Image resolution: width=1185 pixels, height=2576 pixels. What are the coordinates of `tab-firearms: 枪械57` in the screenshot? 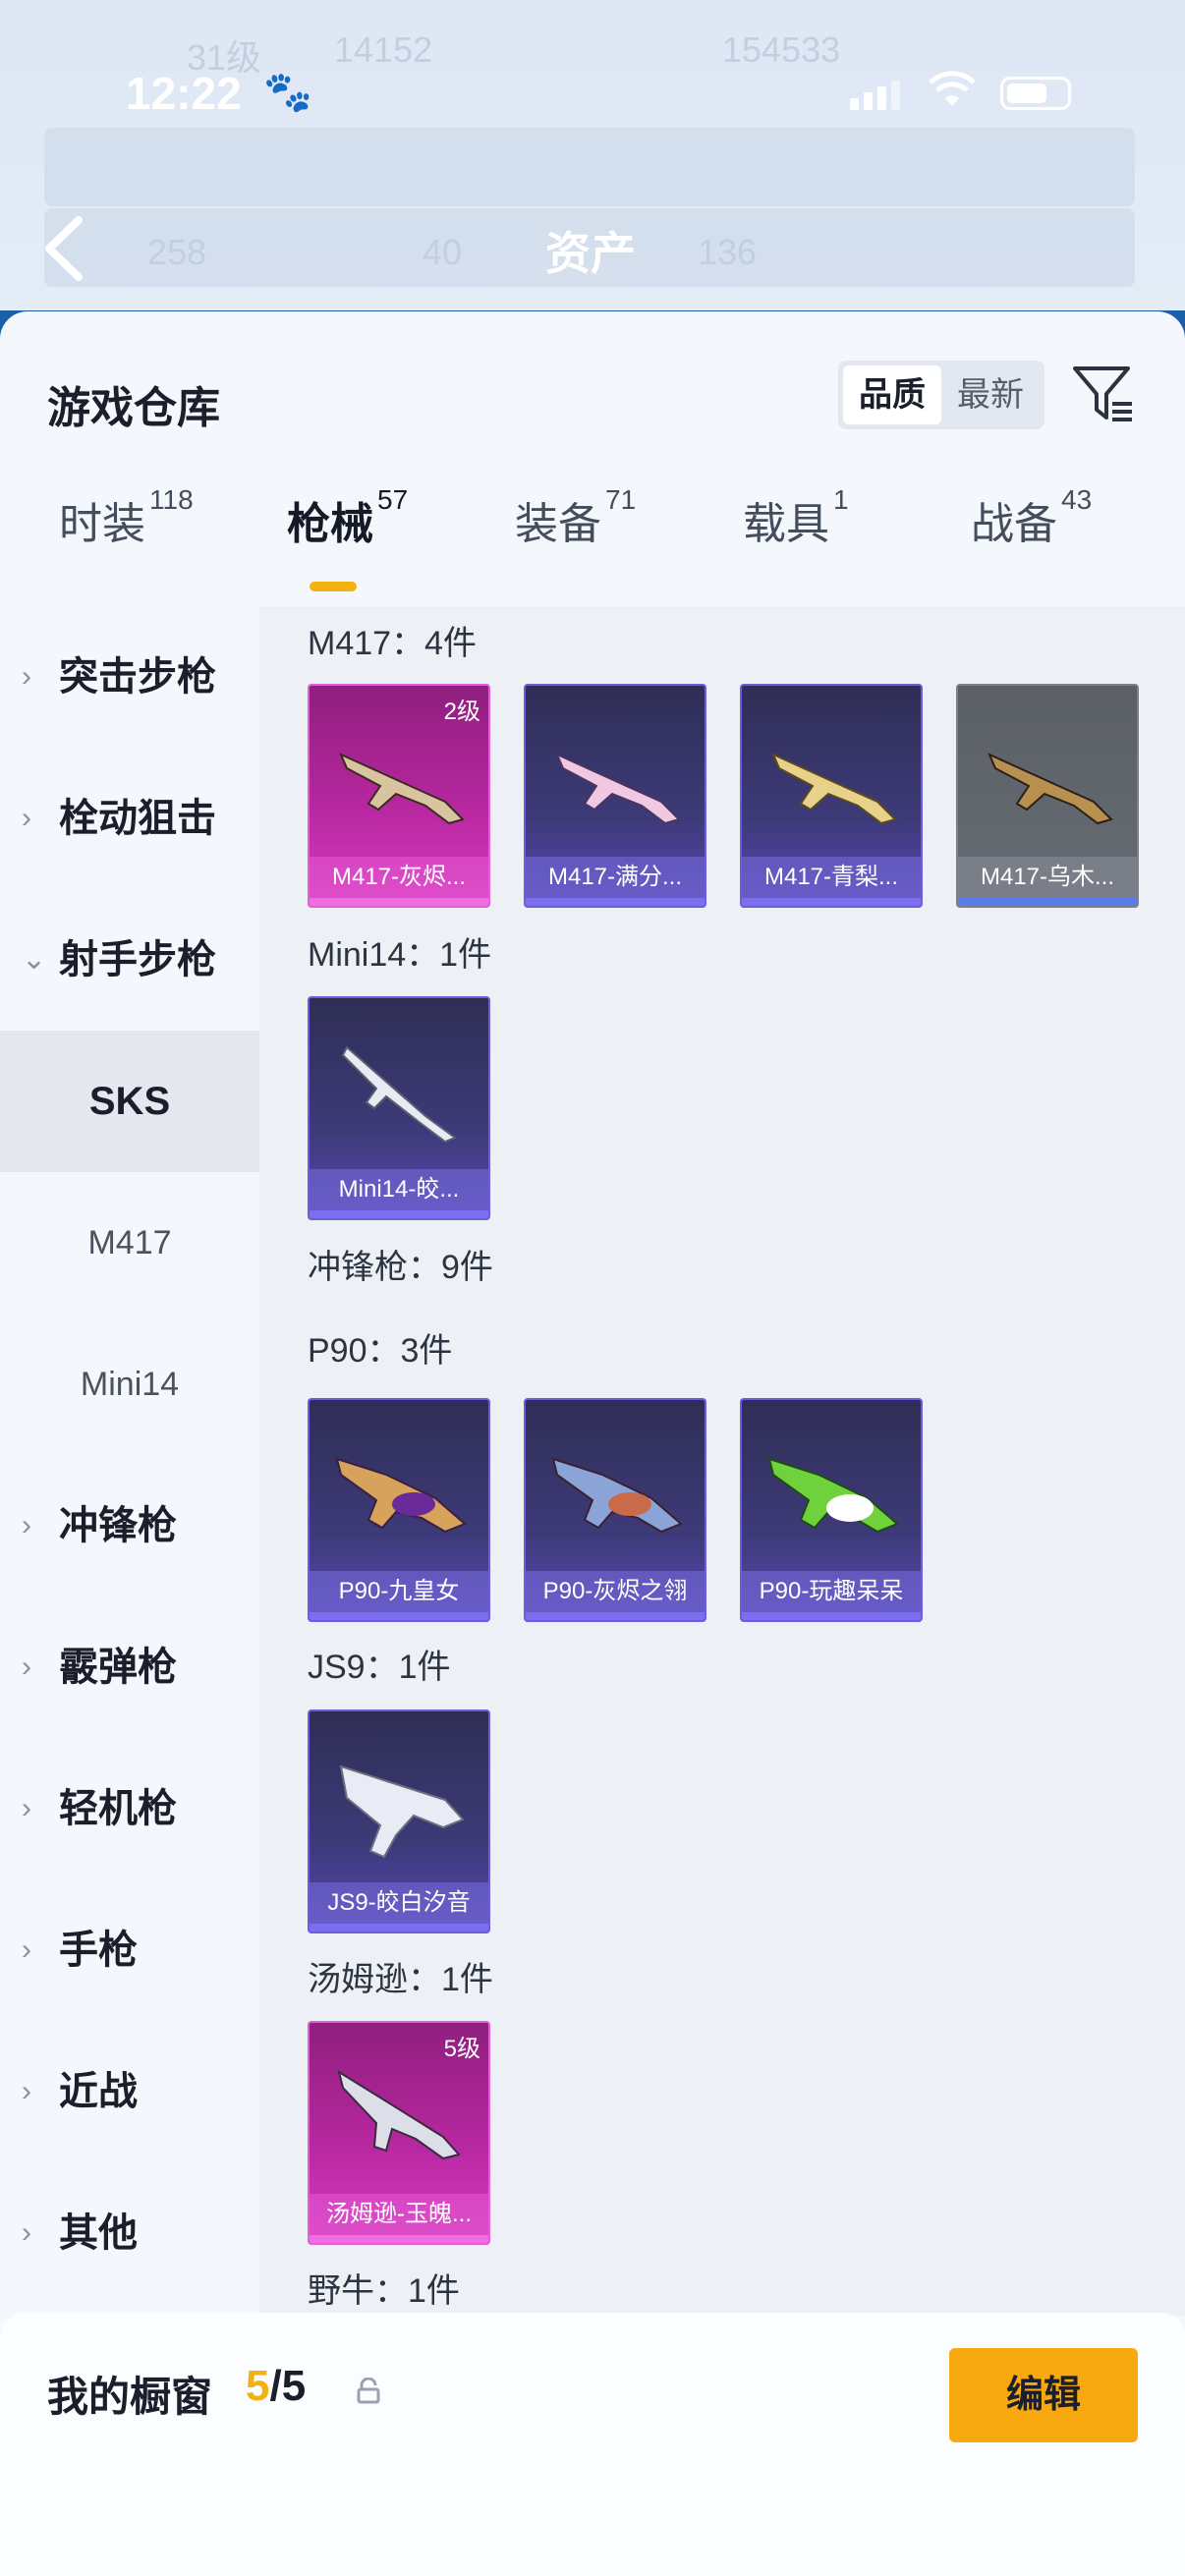 It's located at (348, 535).